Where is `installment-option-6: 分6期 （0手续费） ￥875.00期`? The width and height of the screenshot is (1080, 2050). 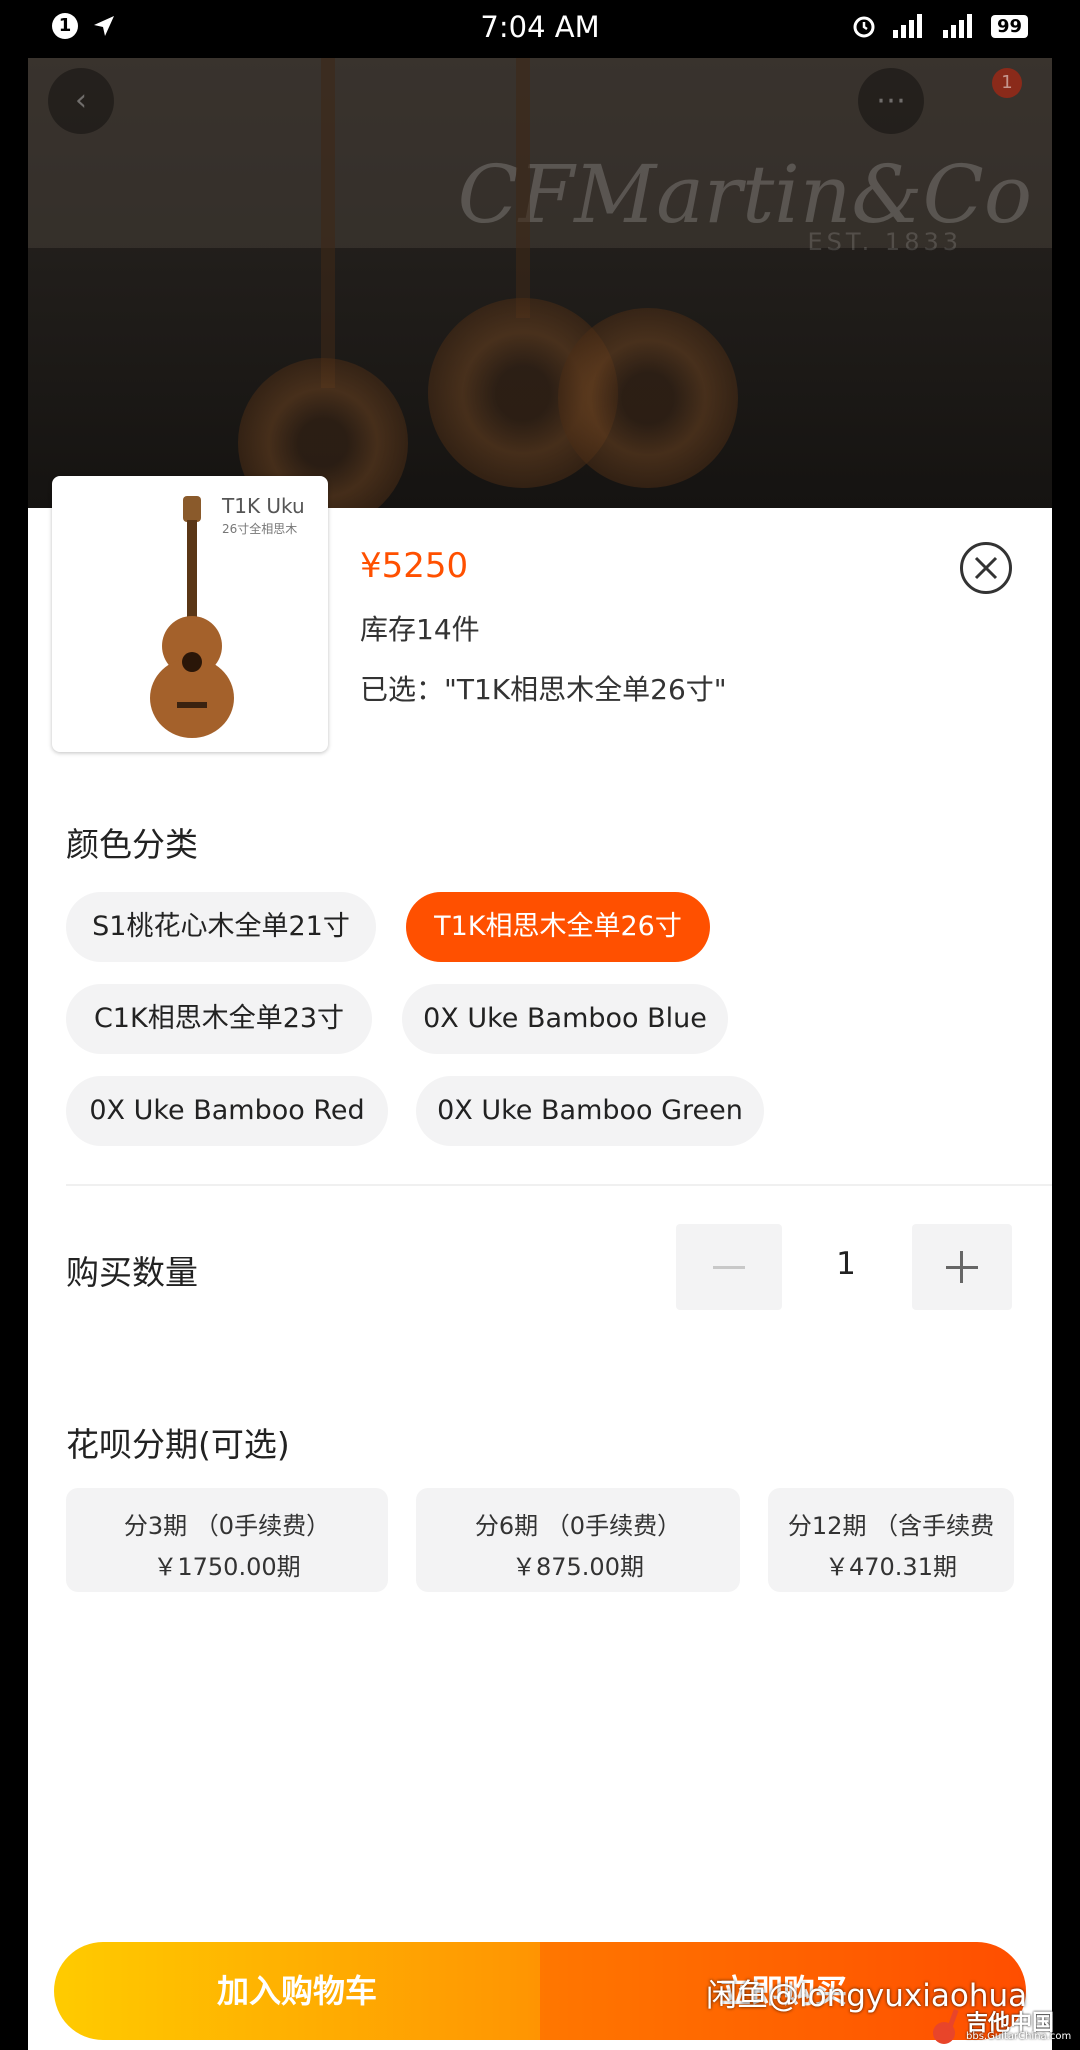
installment-option-6: 分6期 （0手续费） ￥875.00期 is located at coordinates (578, 1540).